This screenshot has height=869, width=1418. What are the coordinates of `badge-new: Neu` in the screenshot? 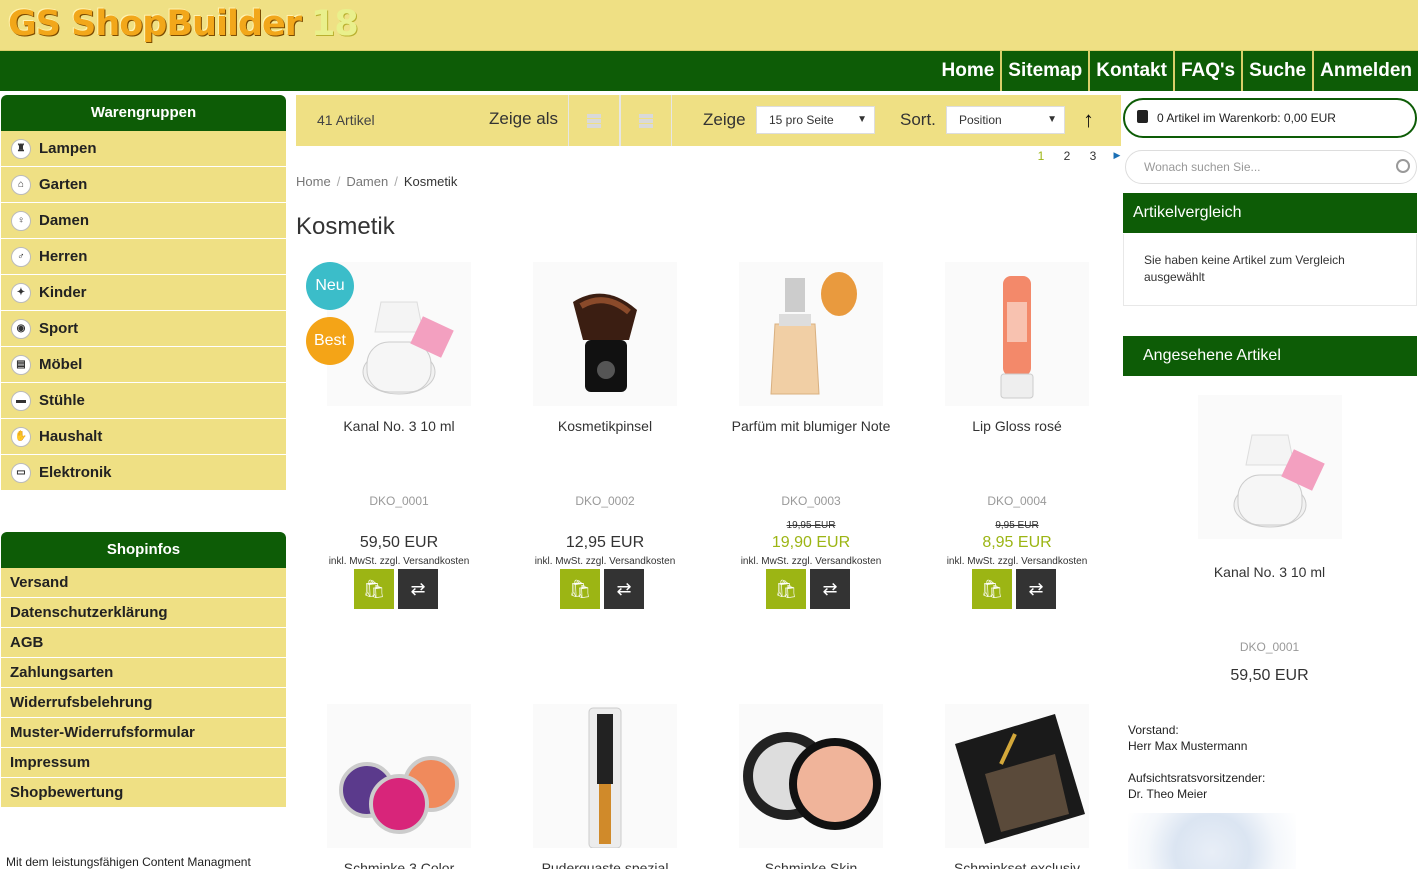 It's located at (330, 286).